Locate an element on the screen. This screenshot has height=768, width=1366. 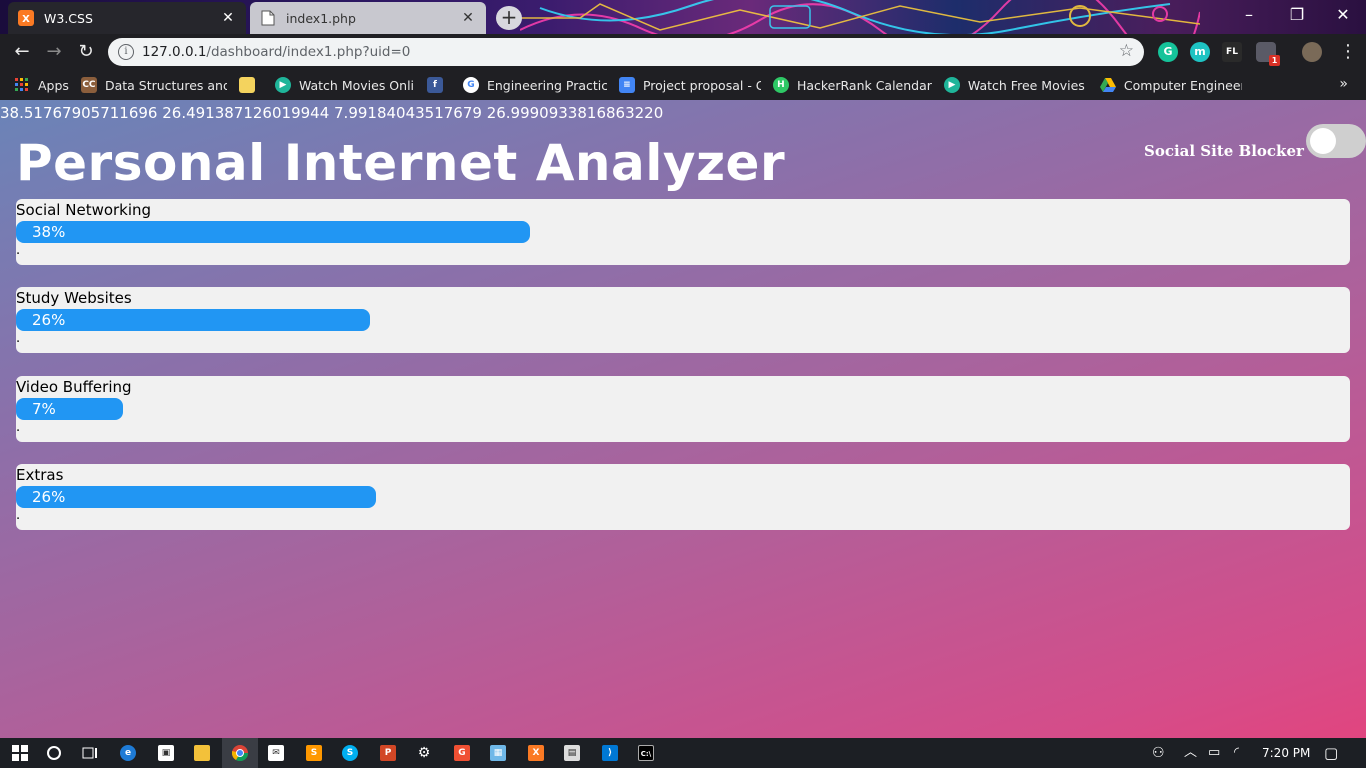
document-icon is located at coordinates (268, 18).